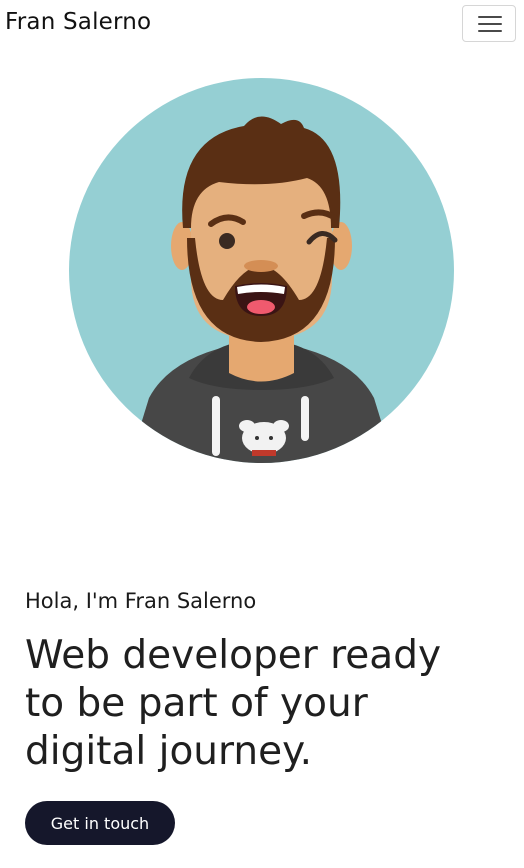 The image size is (524, 868). I want to click on hamburger-menu-icon, so click(490, 24).